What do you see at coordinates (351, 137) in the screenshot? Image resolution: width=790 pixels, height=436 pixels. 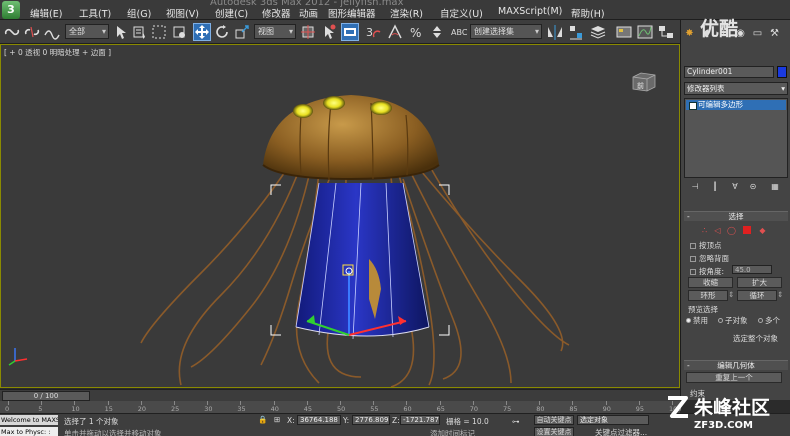 I see `jellyfish-cap` at bounding box center [351, 137].